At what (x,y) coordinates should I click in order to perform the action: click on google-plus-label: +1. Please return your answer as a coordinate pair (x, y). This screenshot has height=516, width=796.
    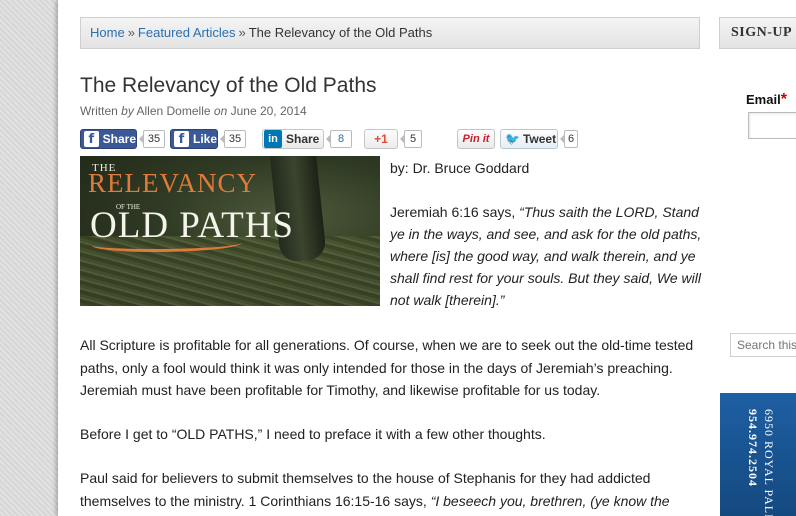
    Looking at the image, I should click on (381, 139).